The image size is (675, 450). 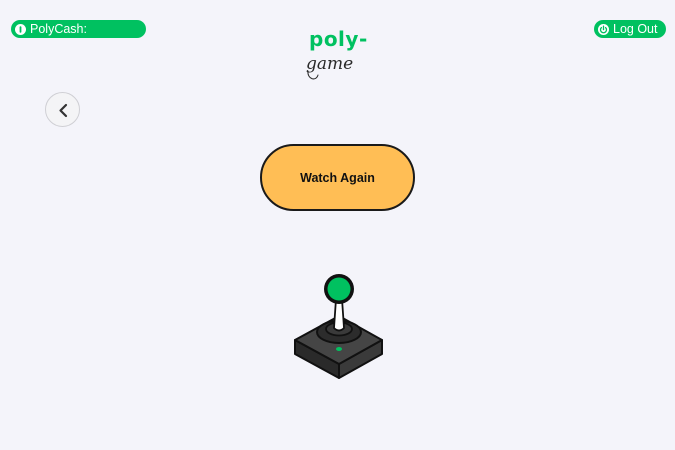 What do you see at coordinates (338, 39) in the screenshot?
I see `logo-line-poly: poly-` at bounding box center [338, 39].